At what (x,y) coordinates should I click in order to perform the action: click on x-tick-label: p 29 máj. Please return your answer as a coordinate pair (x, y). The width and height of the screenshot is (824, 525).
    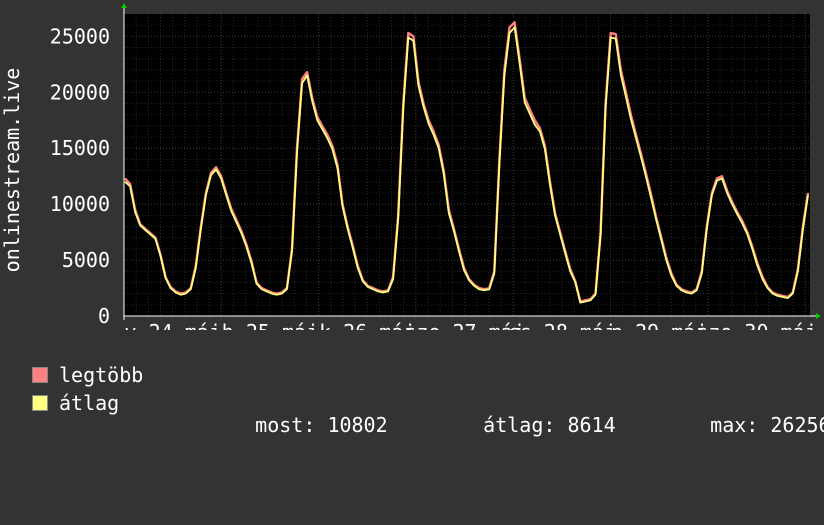
    Looking at the image, I should click on (659, 325).